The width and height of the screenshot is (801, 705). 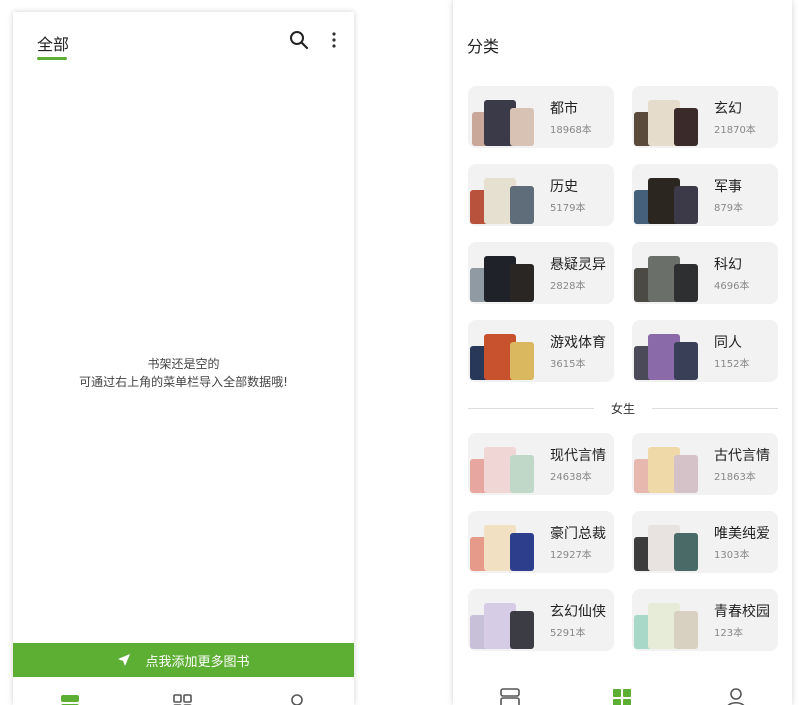 I want to click on empty-hint: 可通过右上角的菜单栏导入全部数据哦!, so click(x=183, y=382).